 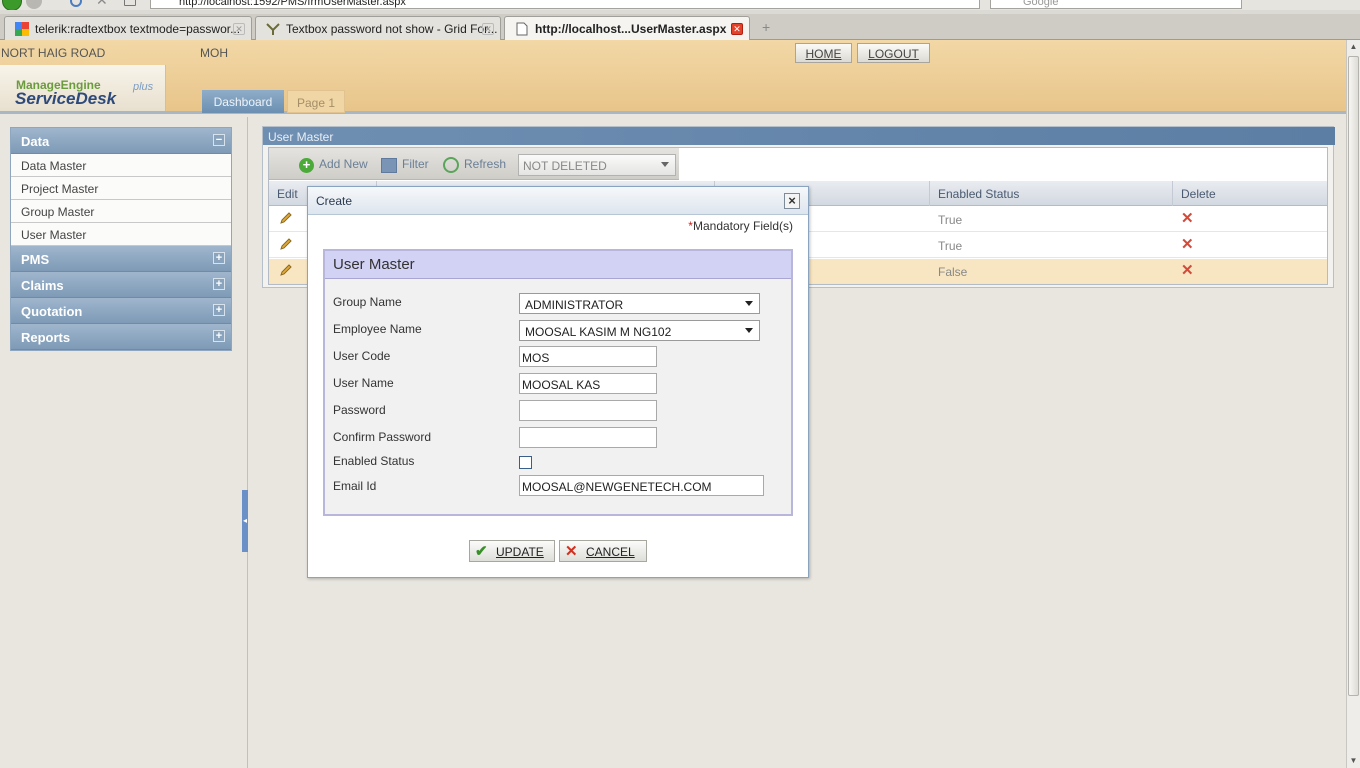 I want to click on confirm-password-input, so click(x=588, y=437).